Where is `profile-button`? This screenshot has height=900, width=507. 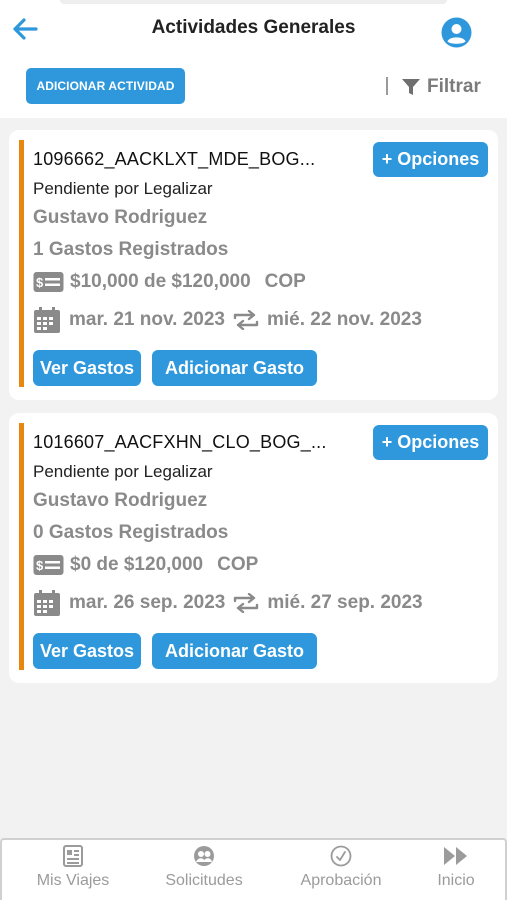 profile-button is located at coordinates (456, 32).